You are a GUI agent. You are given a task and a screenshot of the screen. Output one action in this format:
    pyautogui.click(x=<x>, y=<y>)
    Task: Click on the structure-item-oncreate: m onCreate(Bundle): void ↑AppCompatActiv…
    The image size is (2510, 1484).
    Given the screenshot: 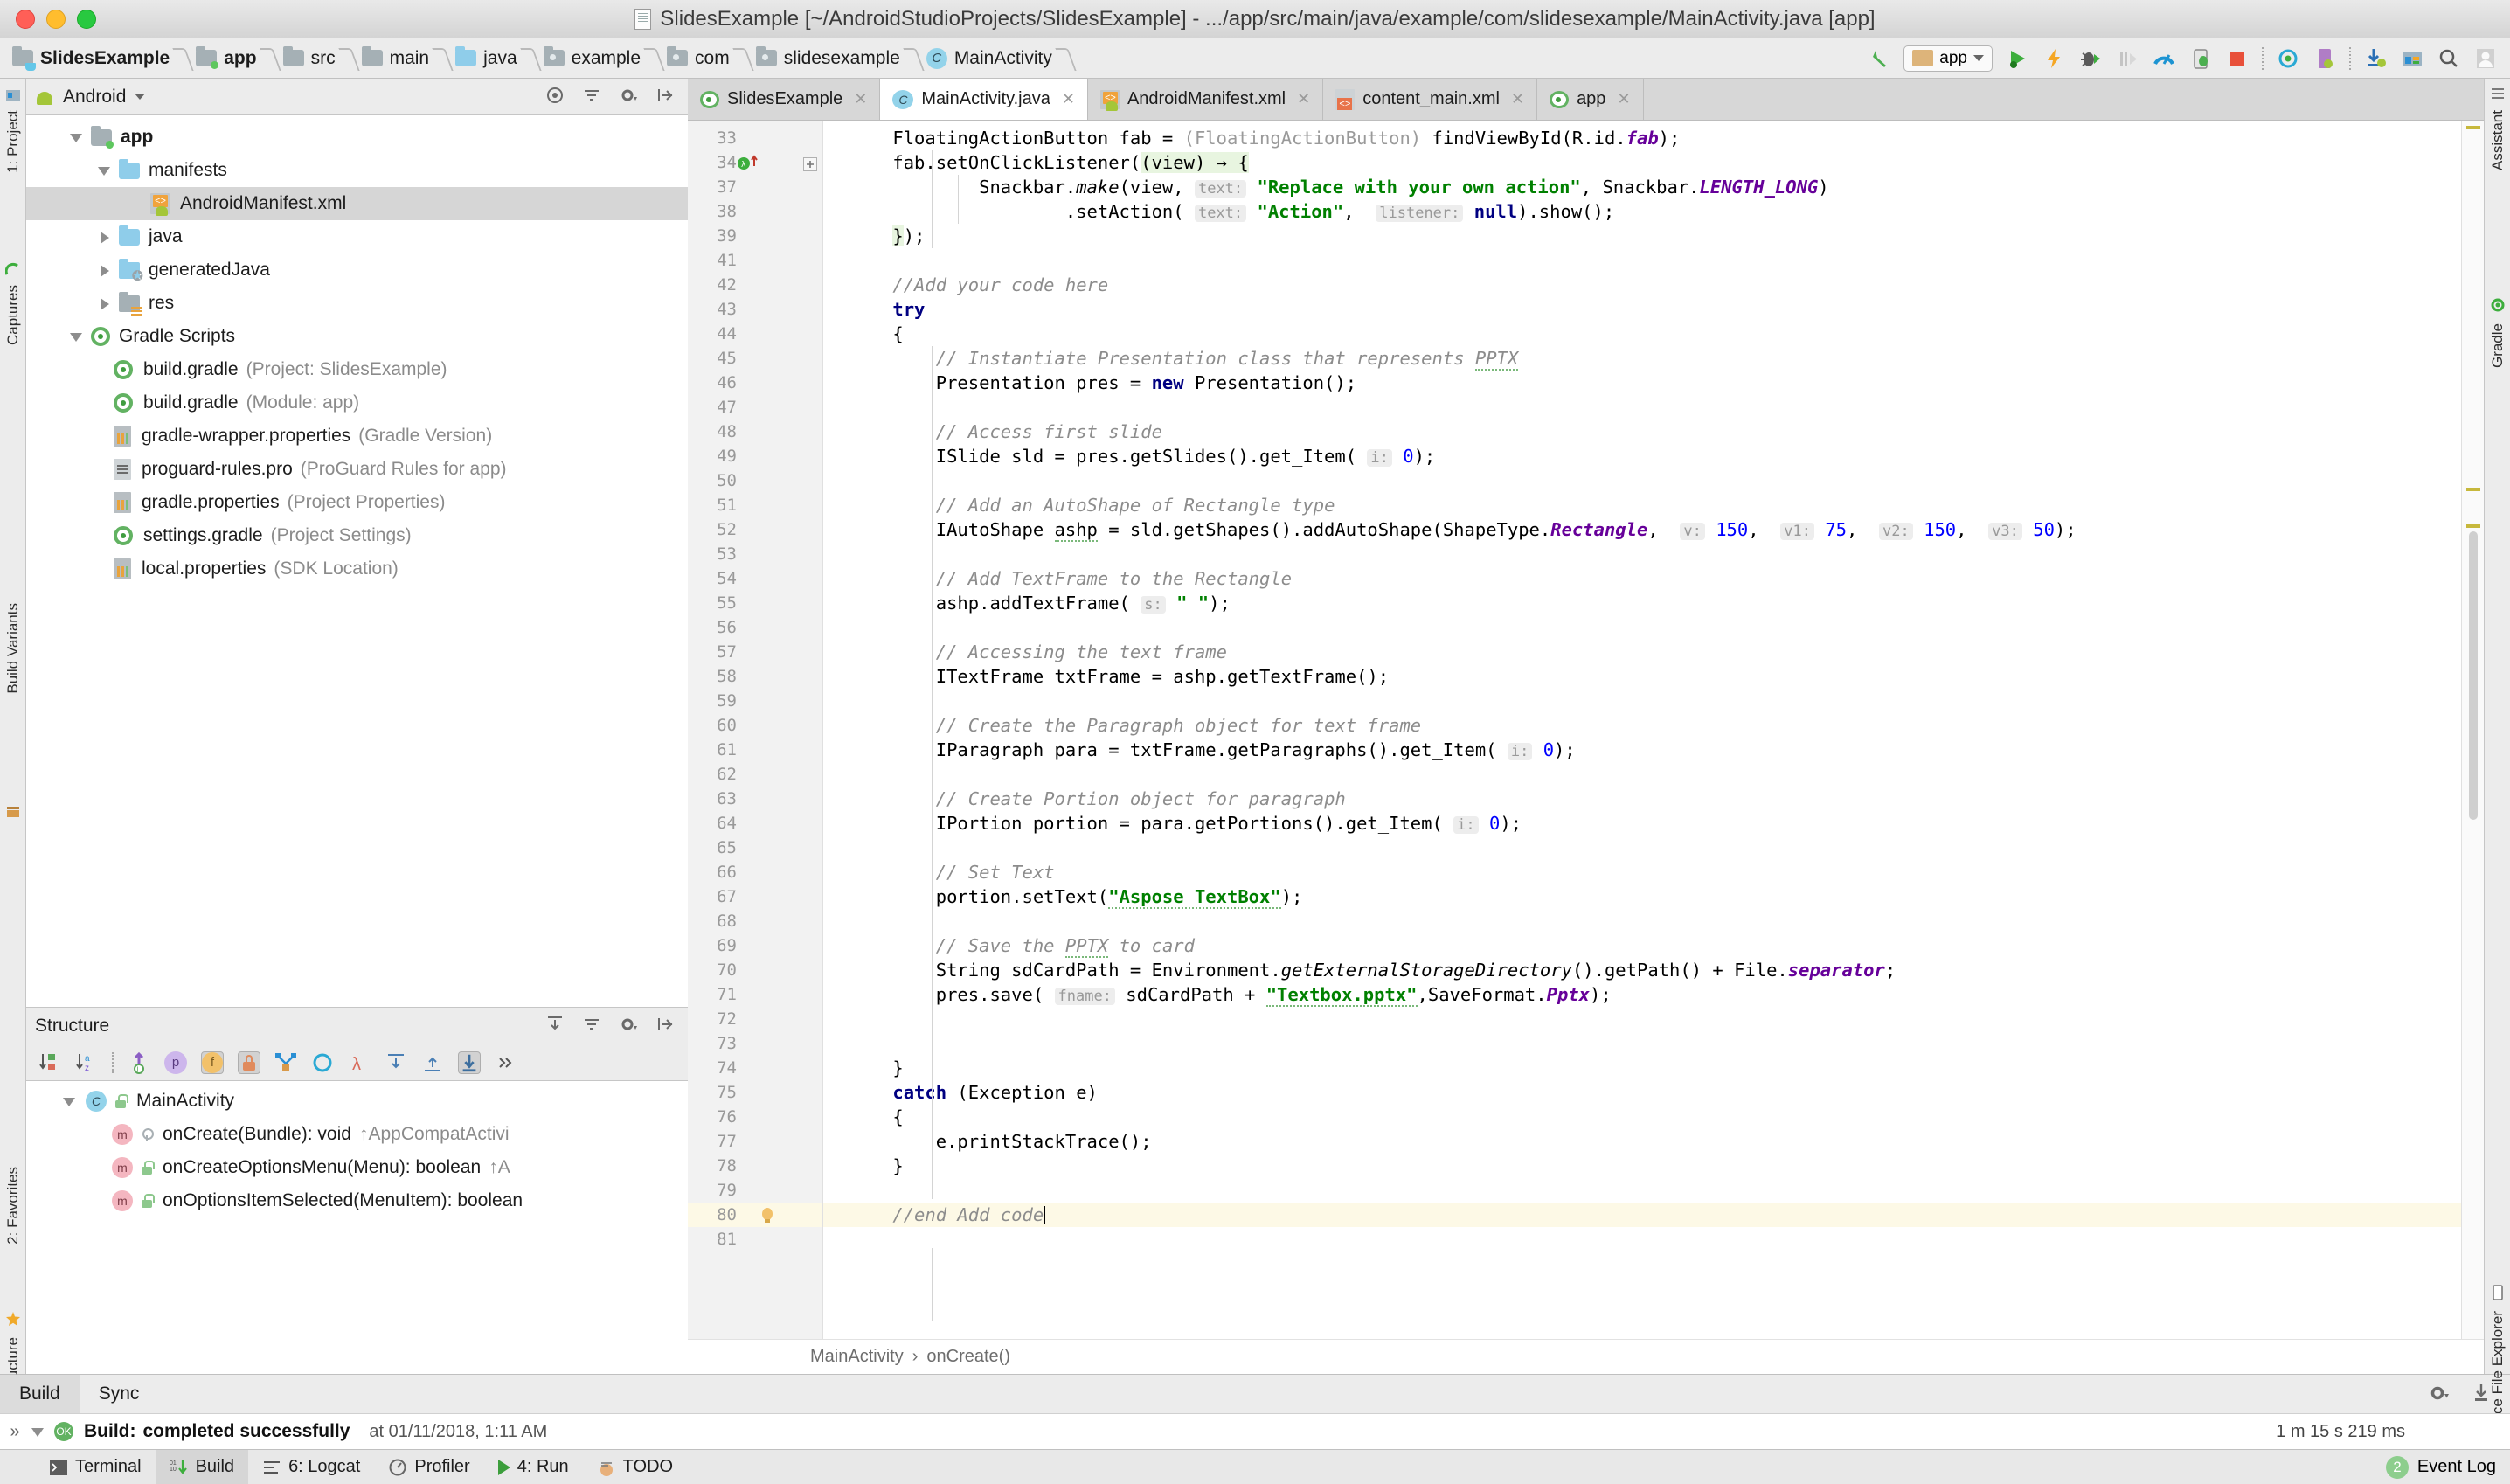 What is the action you would take?
    pyautogui.click(x=357, y=1134)
    